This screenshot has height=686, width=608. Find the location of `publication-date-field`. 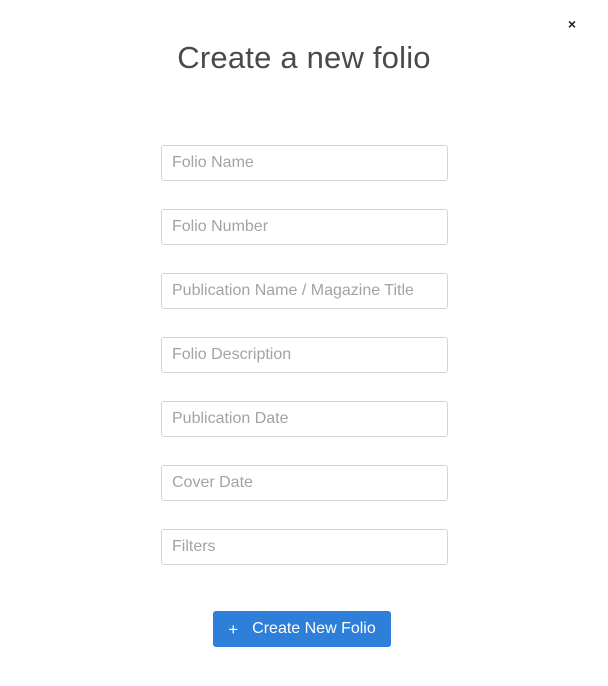

publication-date-field is located at coordinates (304, 419).